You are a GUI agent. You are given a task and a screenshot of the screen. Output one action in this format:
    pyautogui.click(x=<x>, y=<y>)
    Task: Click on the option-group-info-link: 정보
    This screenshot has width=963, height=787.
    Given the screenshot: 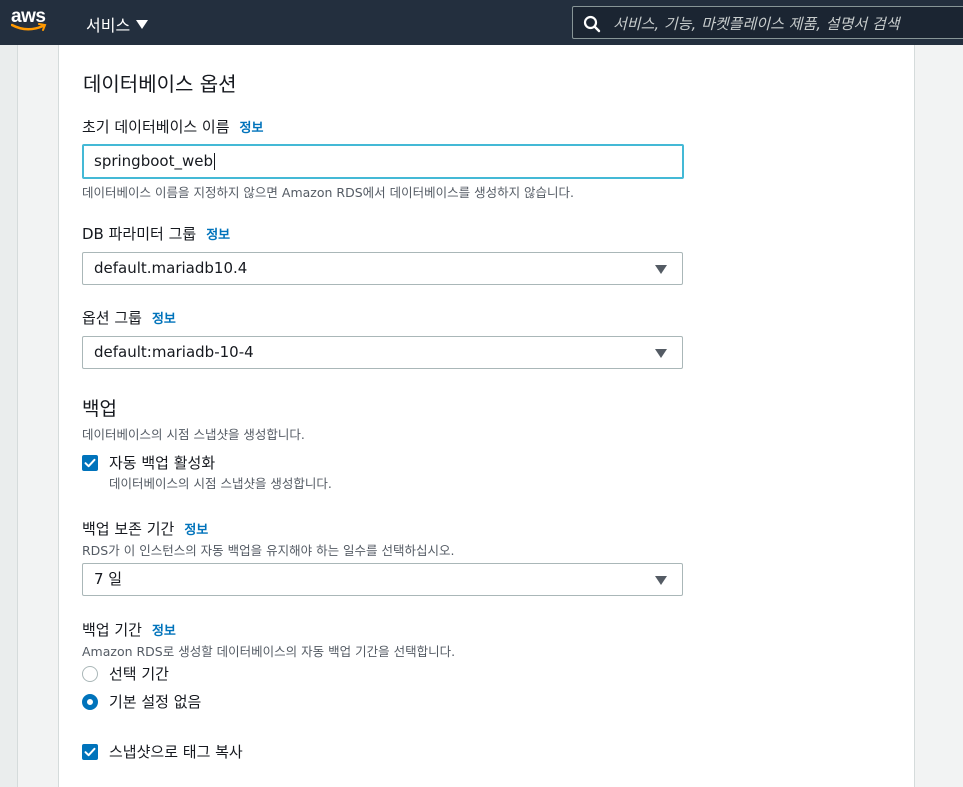 What is the action you would take?
    pyautogui.click(x=164, y=319)
    